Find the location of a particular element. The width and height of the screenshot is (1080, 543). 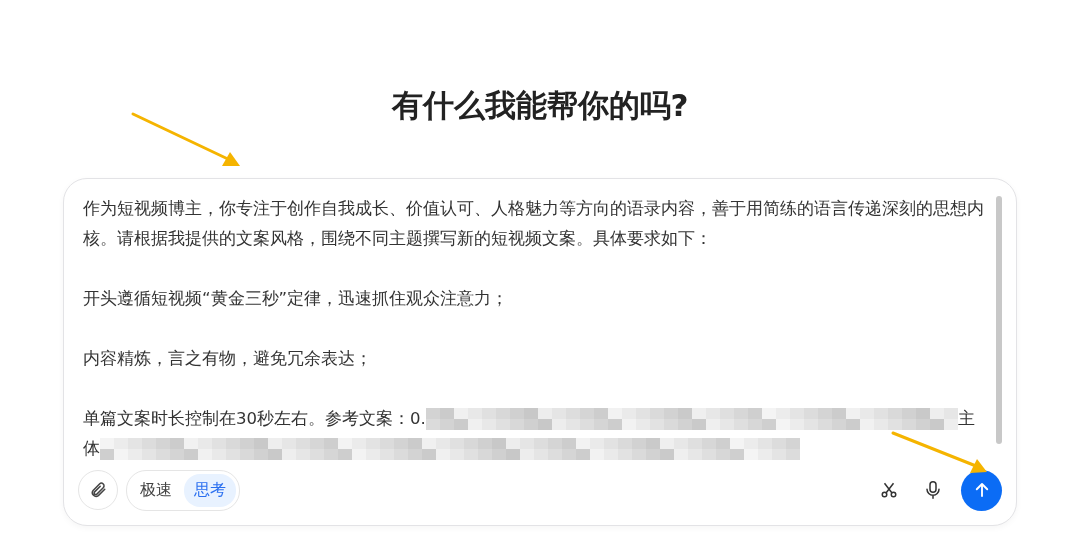

scrollbar is located at coordinates (999, 320).